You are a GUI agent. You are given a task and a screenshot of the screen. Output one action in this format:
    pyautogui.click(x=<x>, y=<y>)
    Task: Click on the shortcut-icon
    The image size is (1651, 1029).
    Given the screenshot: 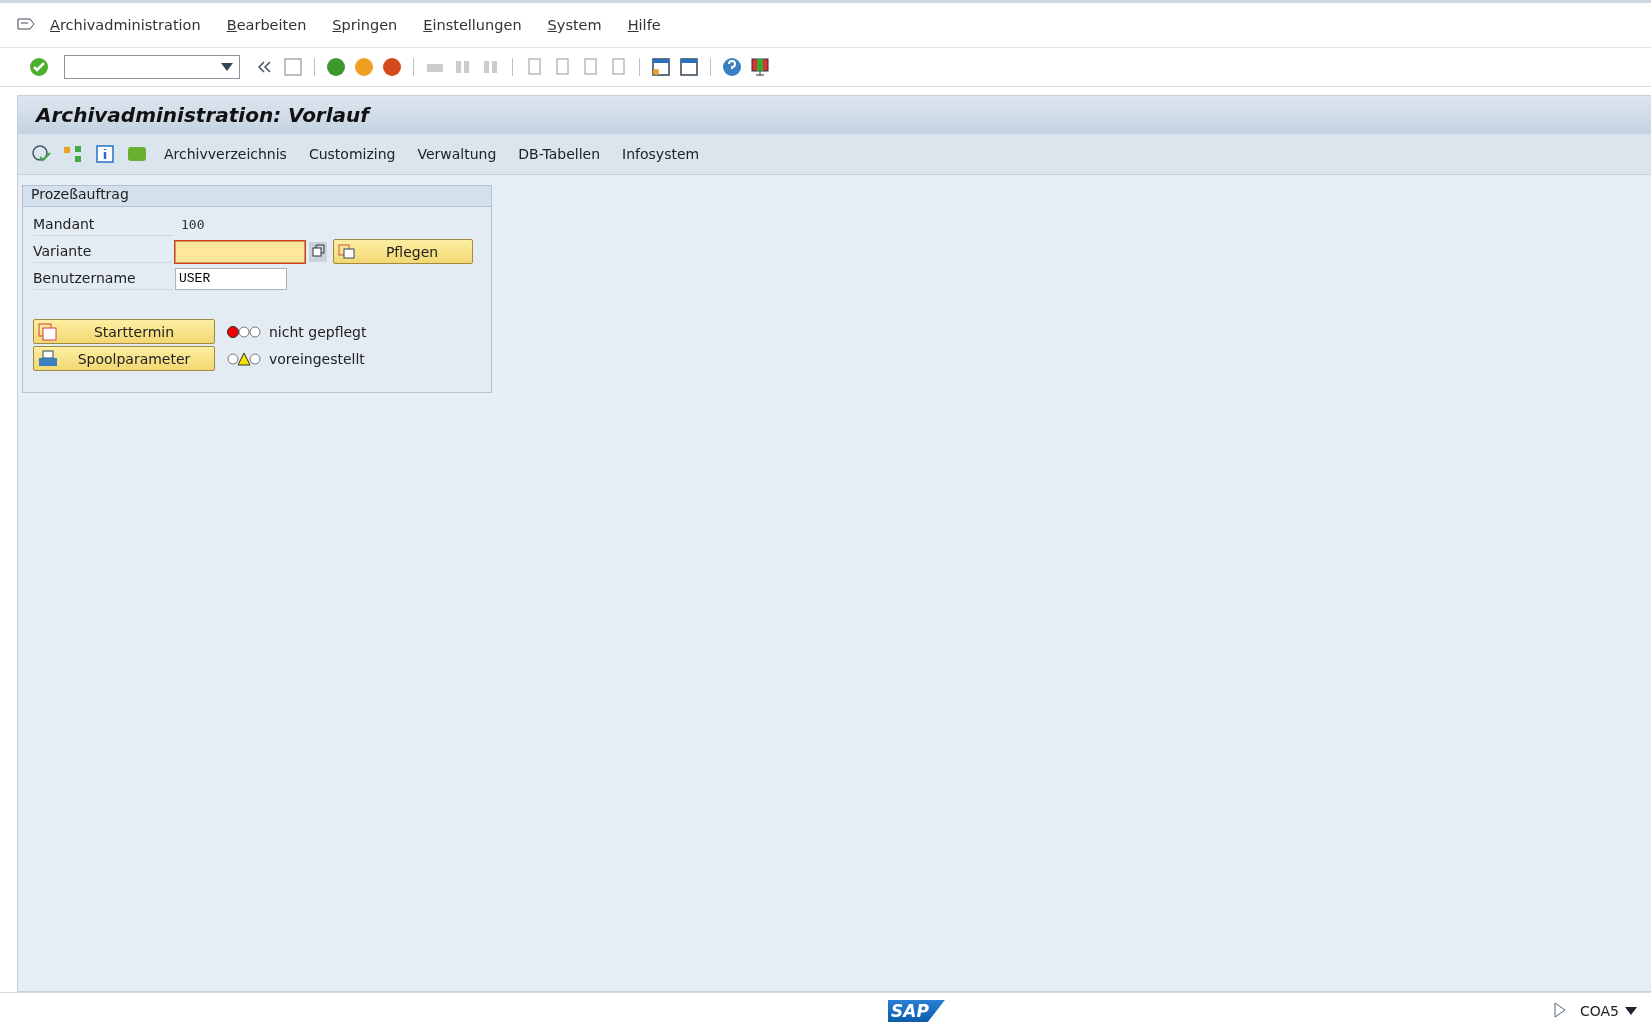 What is the action you would take?
    pyautogui.click(x=689, y=67)
    